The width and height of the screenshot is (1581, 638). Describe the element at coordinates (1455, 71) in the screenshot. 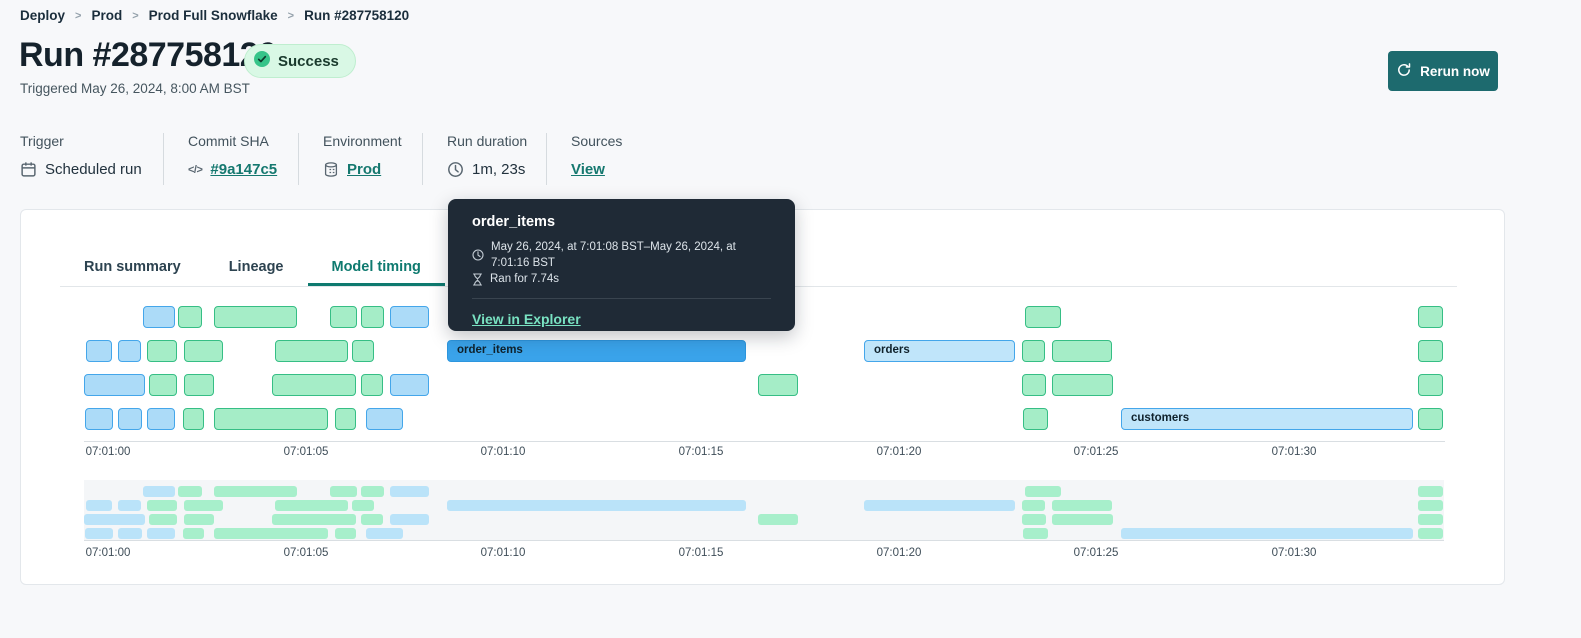

I see `rerun-now-label: Rerun now` at that location.